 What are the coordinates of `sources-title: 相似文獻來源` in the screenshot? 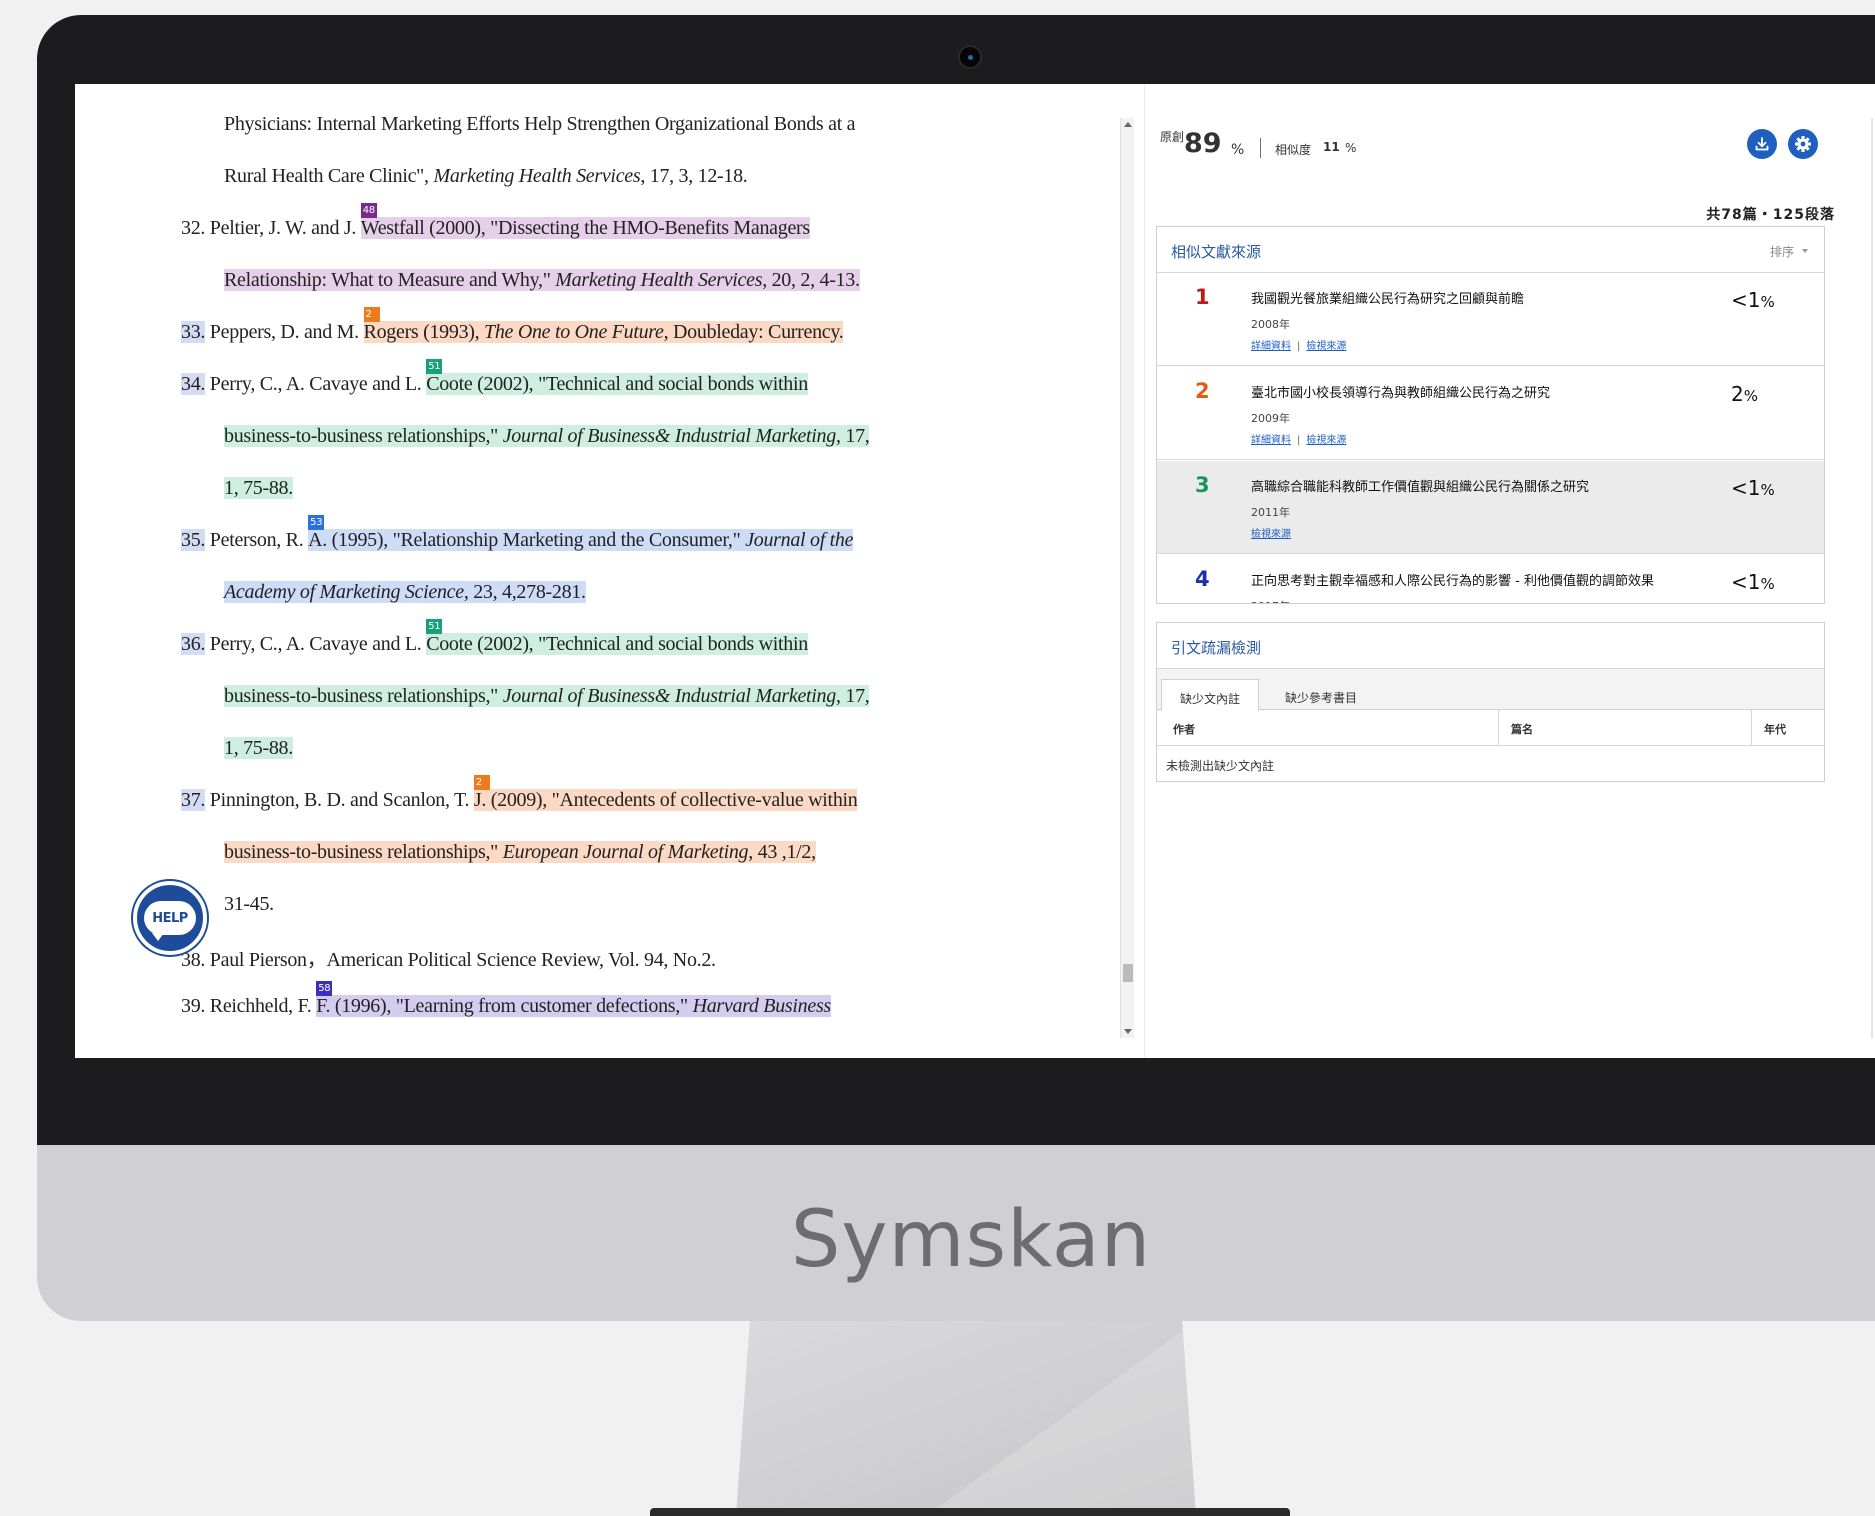 It's located at (1216, 252).